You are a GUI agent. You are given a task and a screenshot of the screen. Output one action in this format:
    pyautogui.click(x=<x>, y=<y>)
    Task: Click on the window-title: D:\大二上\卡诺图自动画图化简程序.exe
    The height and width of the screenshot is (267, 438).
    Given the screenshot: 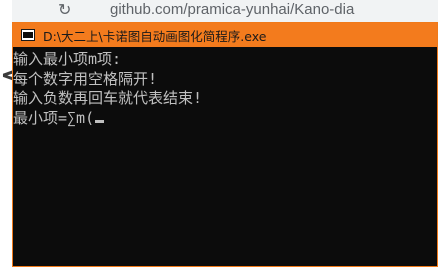 What is the action you would take?
    pyautogui.click(x=155, y=36)
    